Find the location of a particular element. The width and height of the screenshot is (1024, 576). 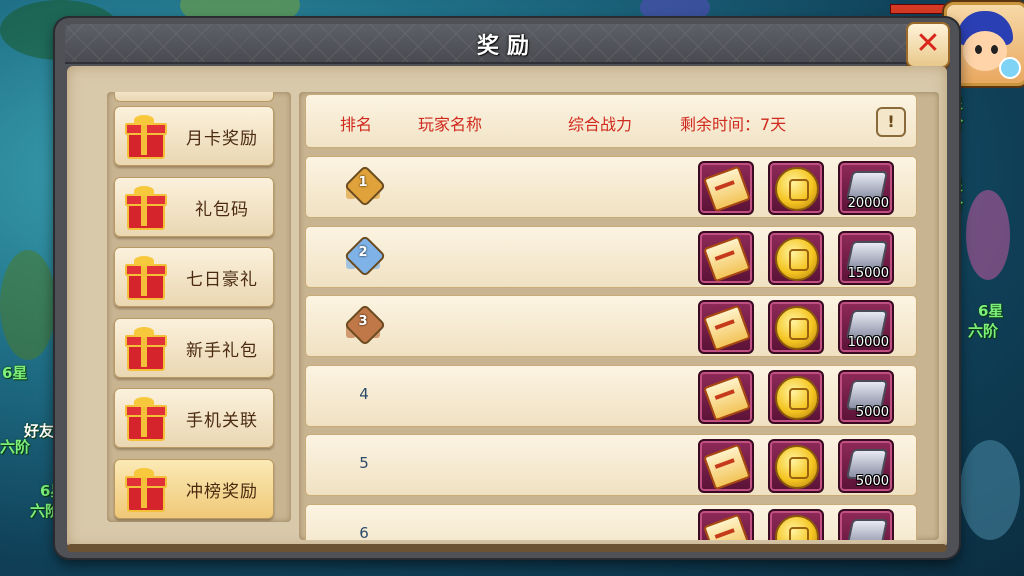

bg-label-friend: 好友 is located at coordinates (39, 431).